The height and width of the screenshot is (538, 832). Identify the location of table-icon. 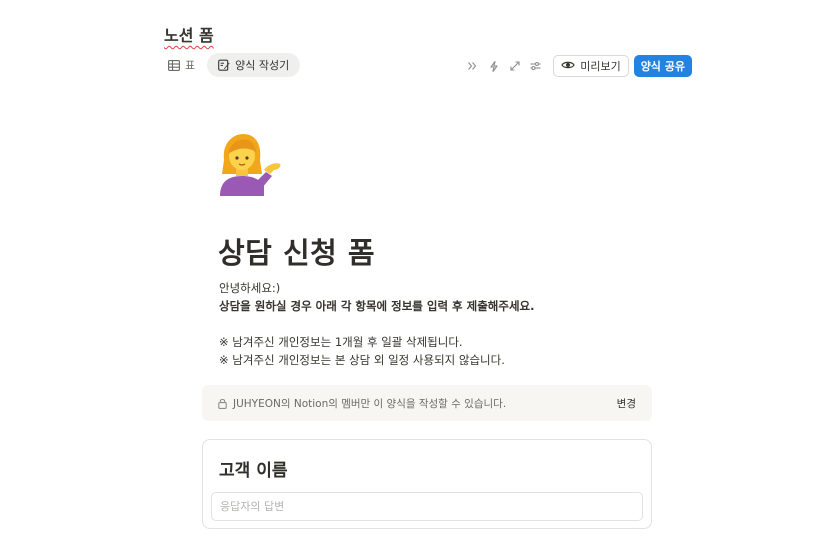
(174, 65).